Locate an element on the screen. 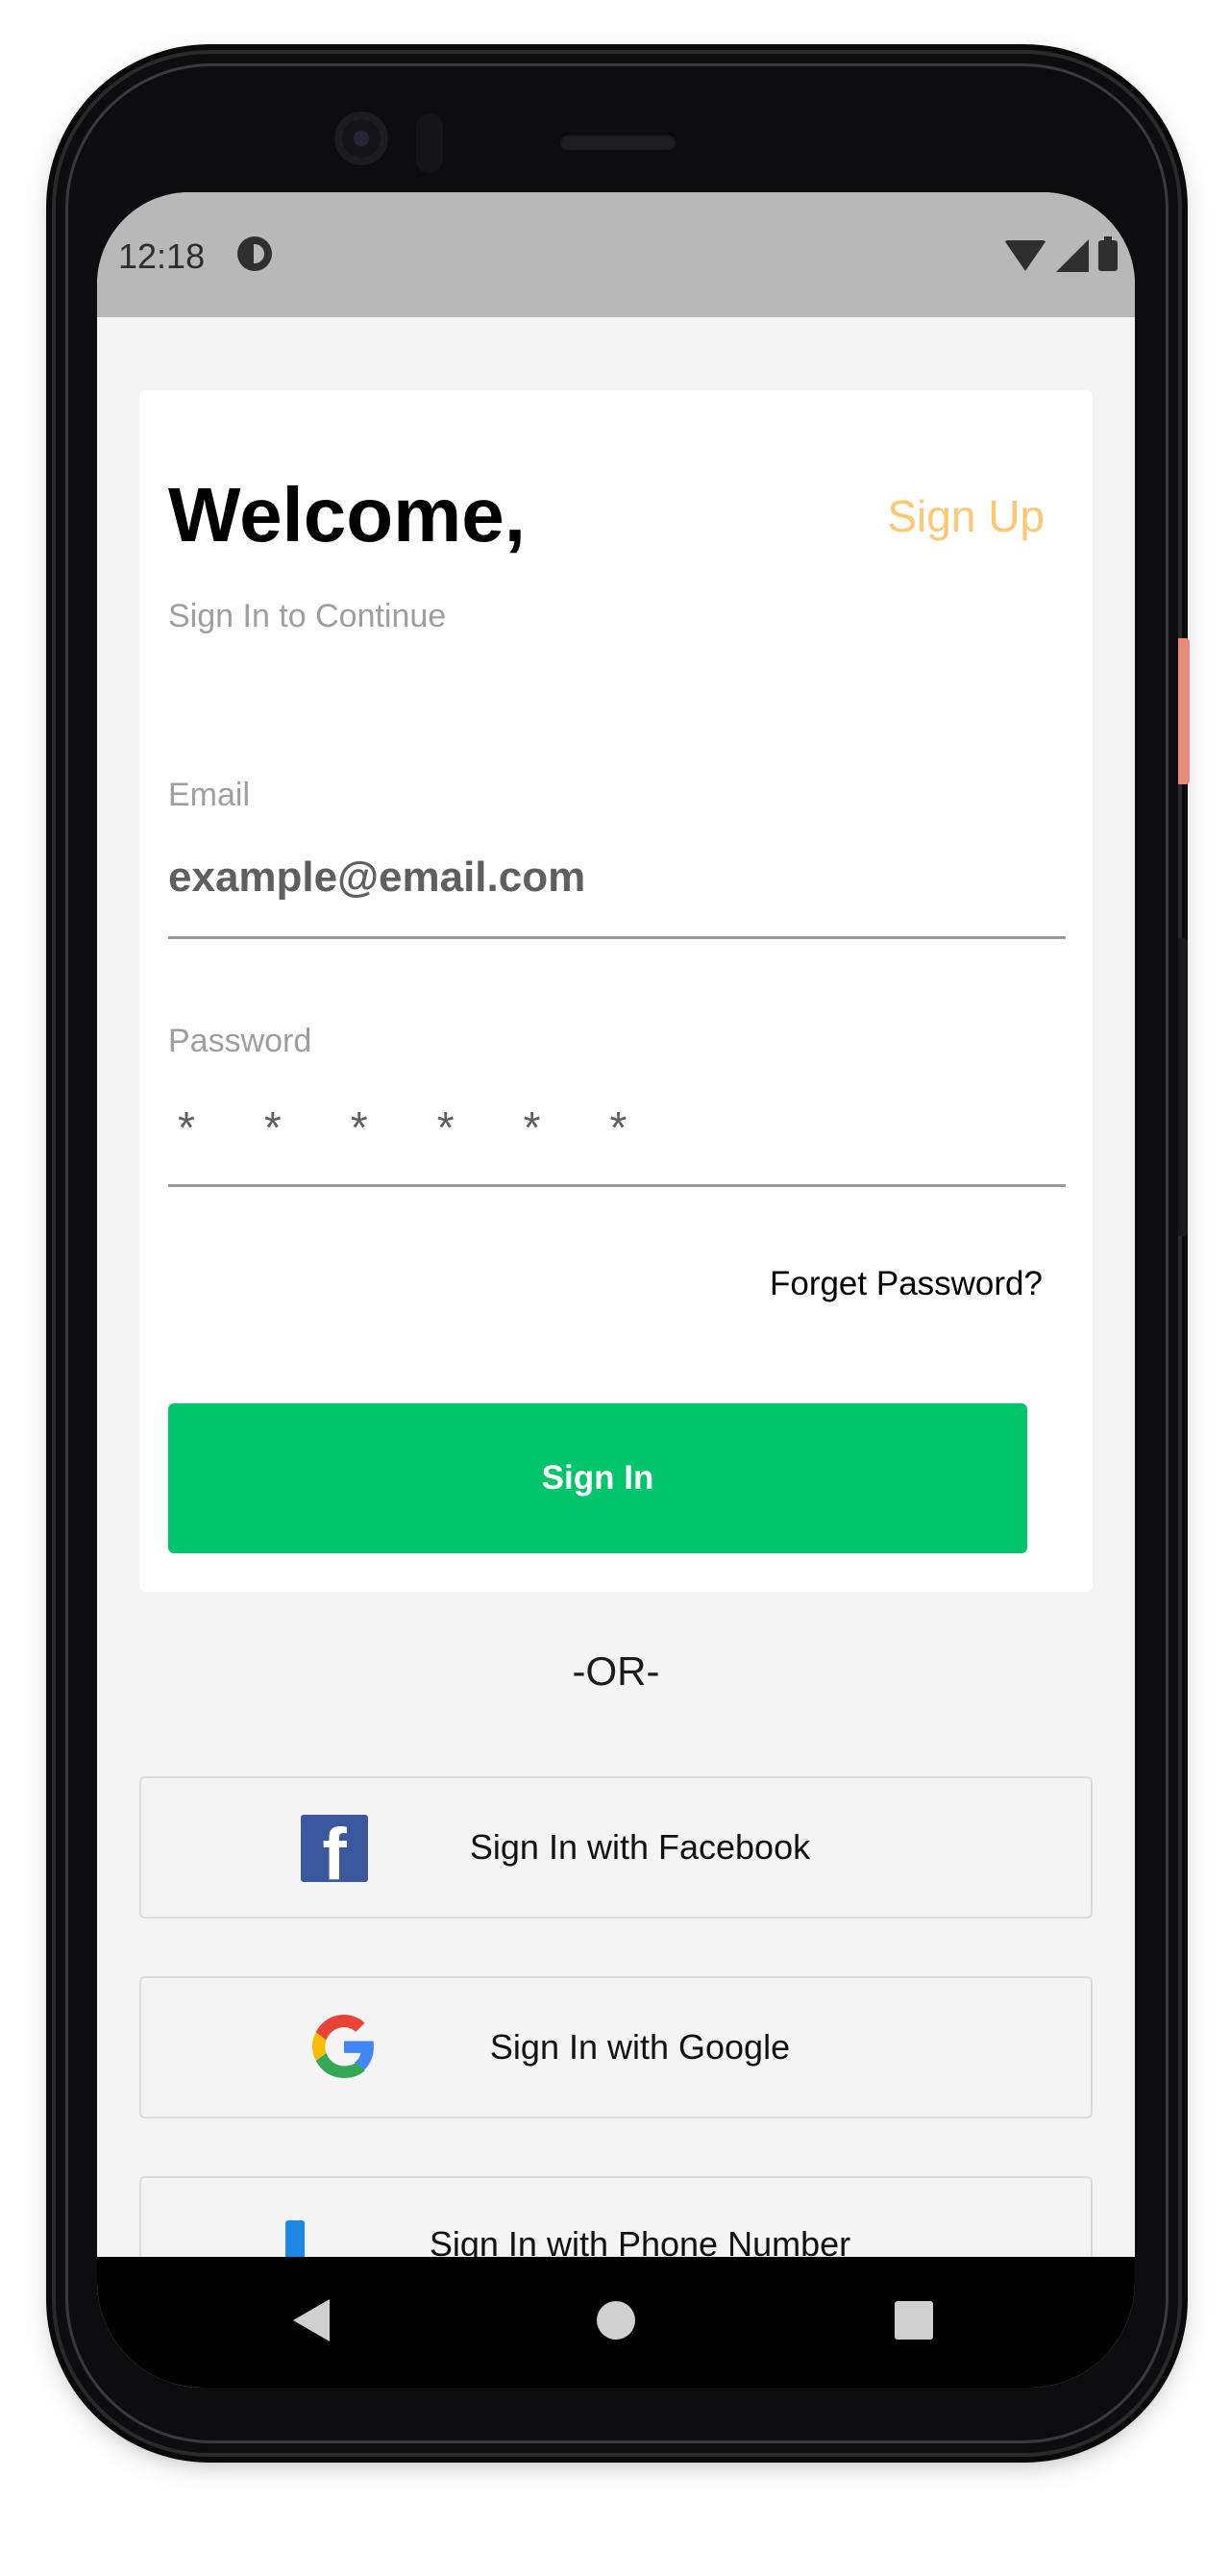 The image size is (1230, 2576). sign-up-link: Sign Up is located at coordinates (966, 516).